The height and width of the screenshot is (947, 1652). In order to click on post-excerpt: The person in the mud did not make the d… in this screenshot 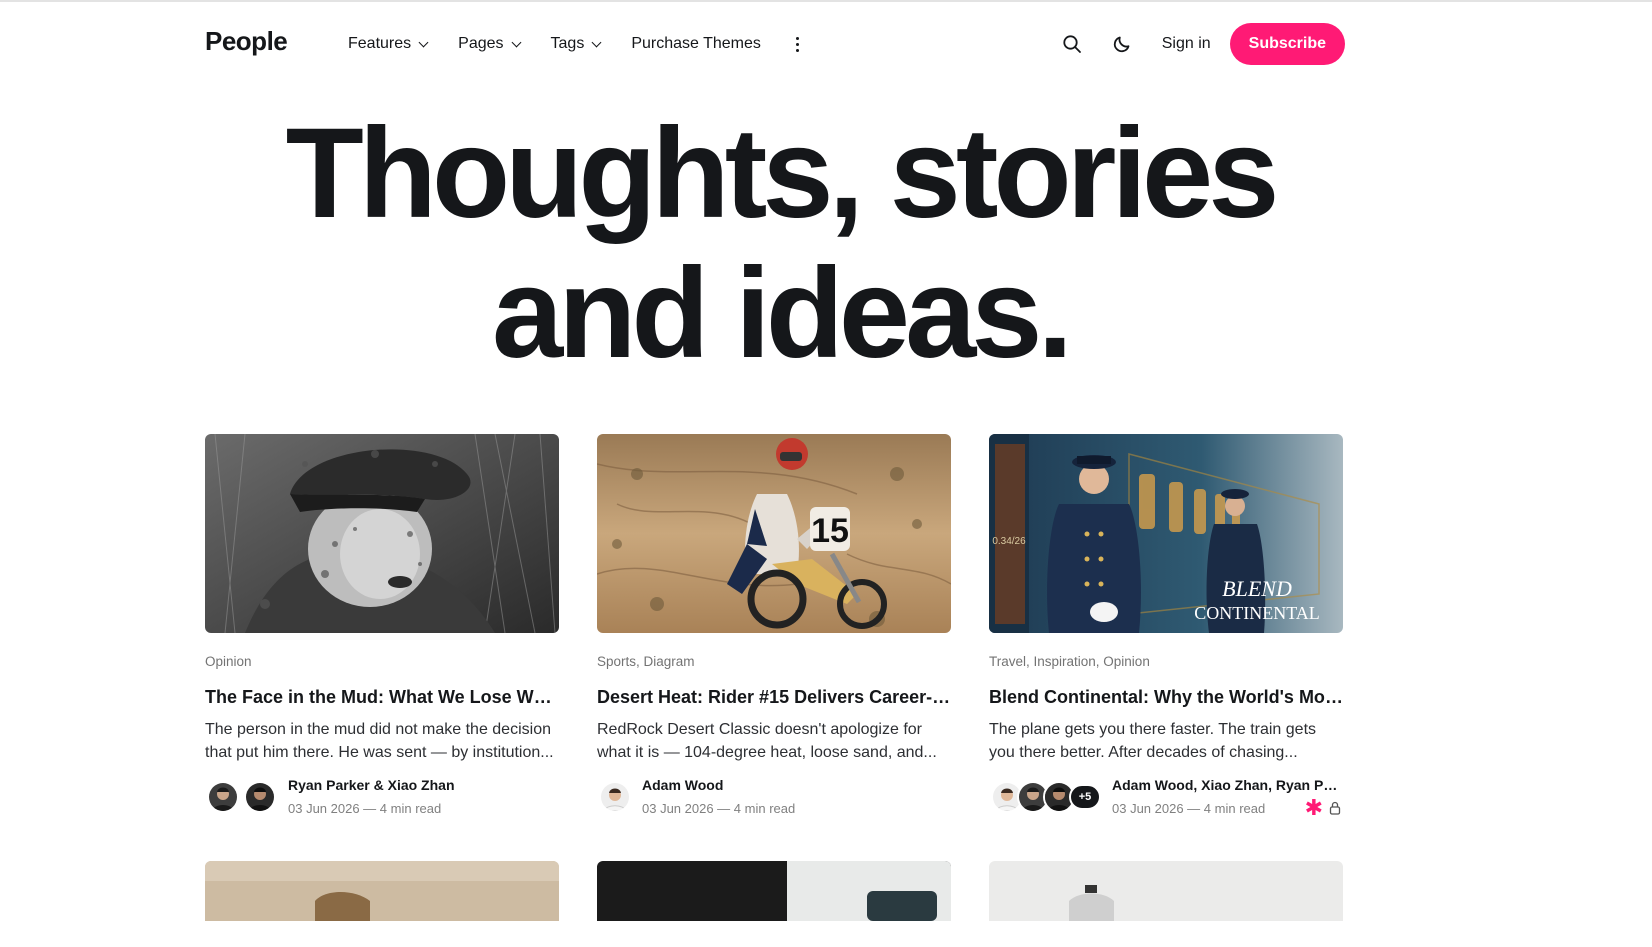, I will do `click(382, 741)`.